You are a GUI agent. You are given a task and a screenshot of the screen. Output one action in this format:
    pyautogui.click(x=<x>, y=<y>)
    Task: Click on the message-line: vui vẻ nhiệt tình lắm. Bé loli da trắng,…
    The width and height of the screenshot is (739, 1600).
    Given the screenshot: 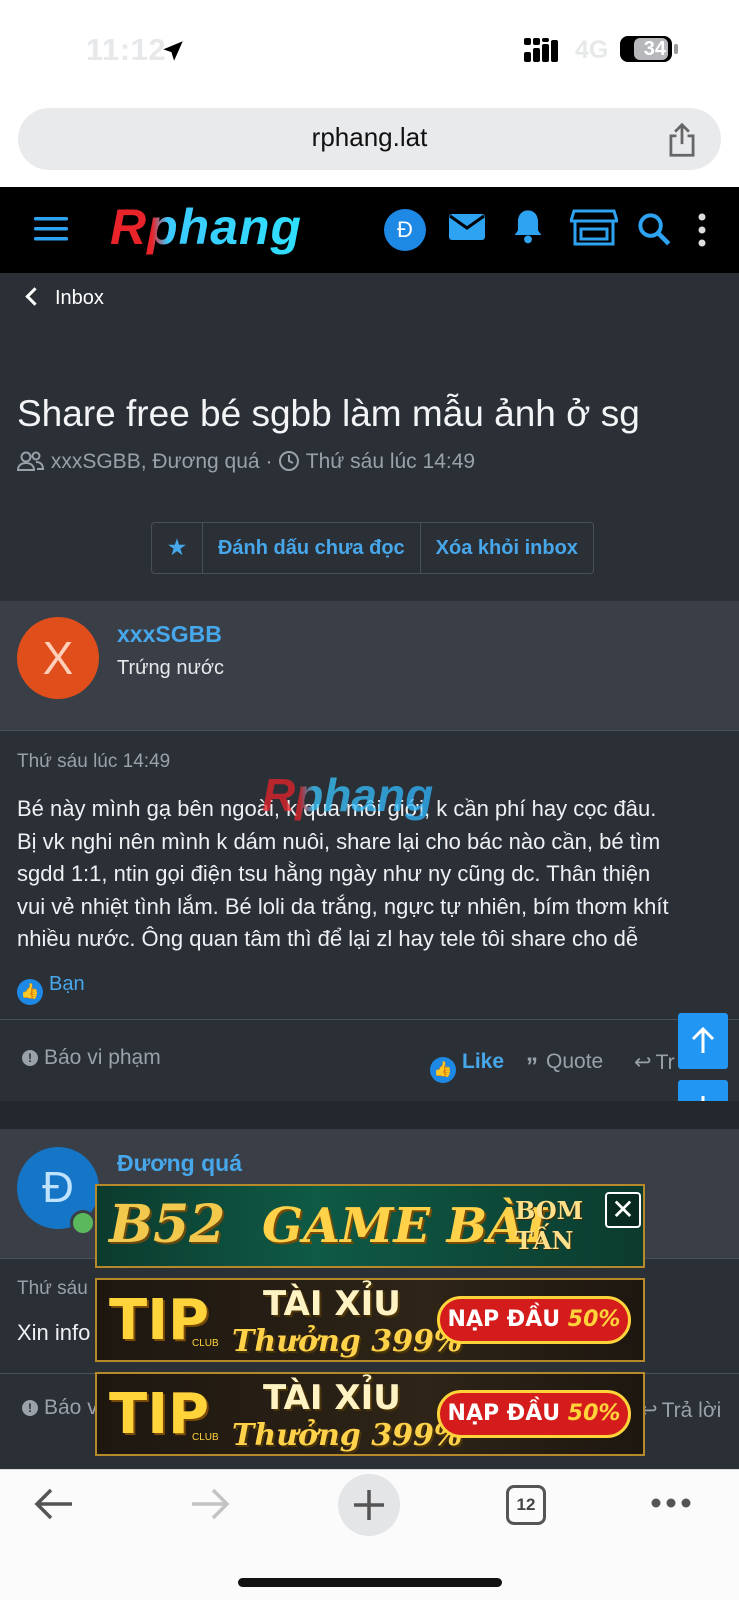 What is the action you would take?
    pyautogui.click(x=343, y=906)
    